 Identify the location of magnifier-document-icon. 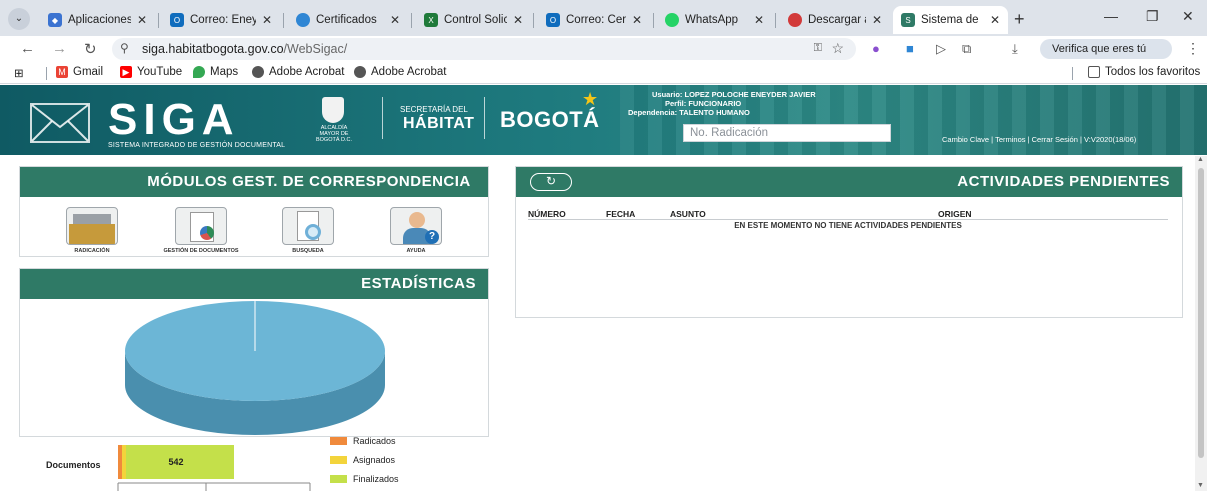
(308, 226).